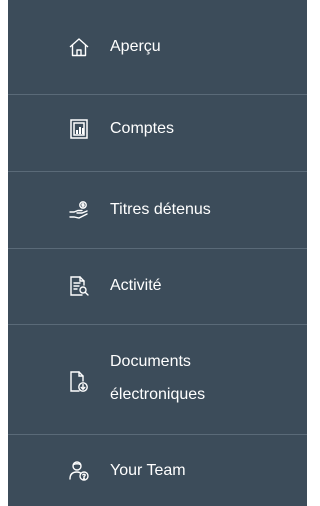 Image resolution: width=320 pixels, height=506 pixels. Describe the element at coordinates (136, 285) in the screenshot. I see `nav-label-activite: Activité` at that location.